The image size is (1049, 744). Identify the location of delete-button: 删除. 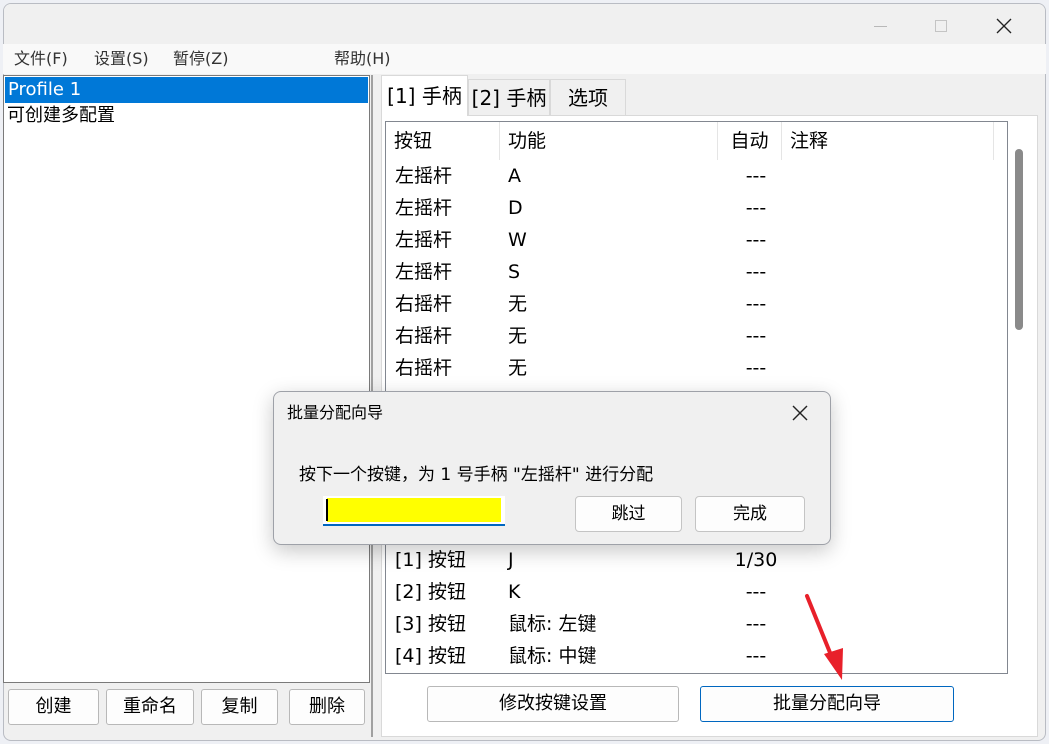
(327, 707).